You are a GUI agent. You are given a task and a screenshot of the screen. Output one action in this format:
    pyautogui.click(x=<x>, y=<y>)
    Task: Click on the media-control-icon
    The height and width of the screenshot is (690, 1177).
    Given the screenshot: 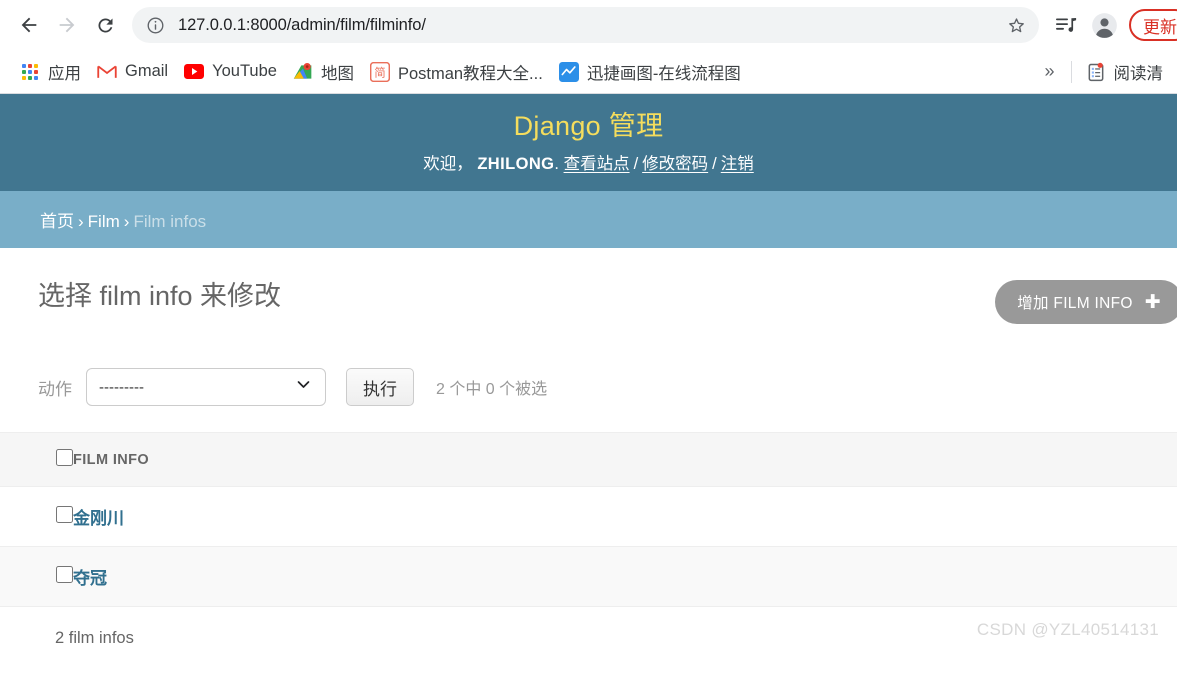 What is the action you would take?
    pyautogui.click(x=1066, y=25)
    